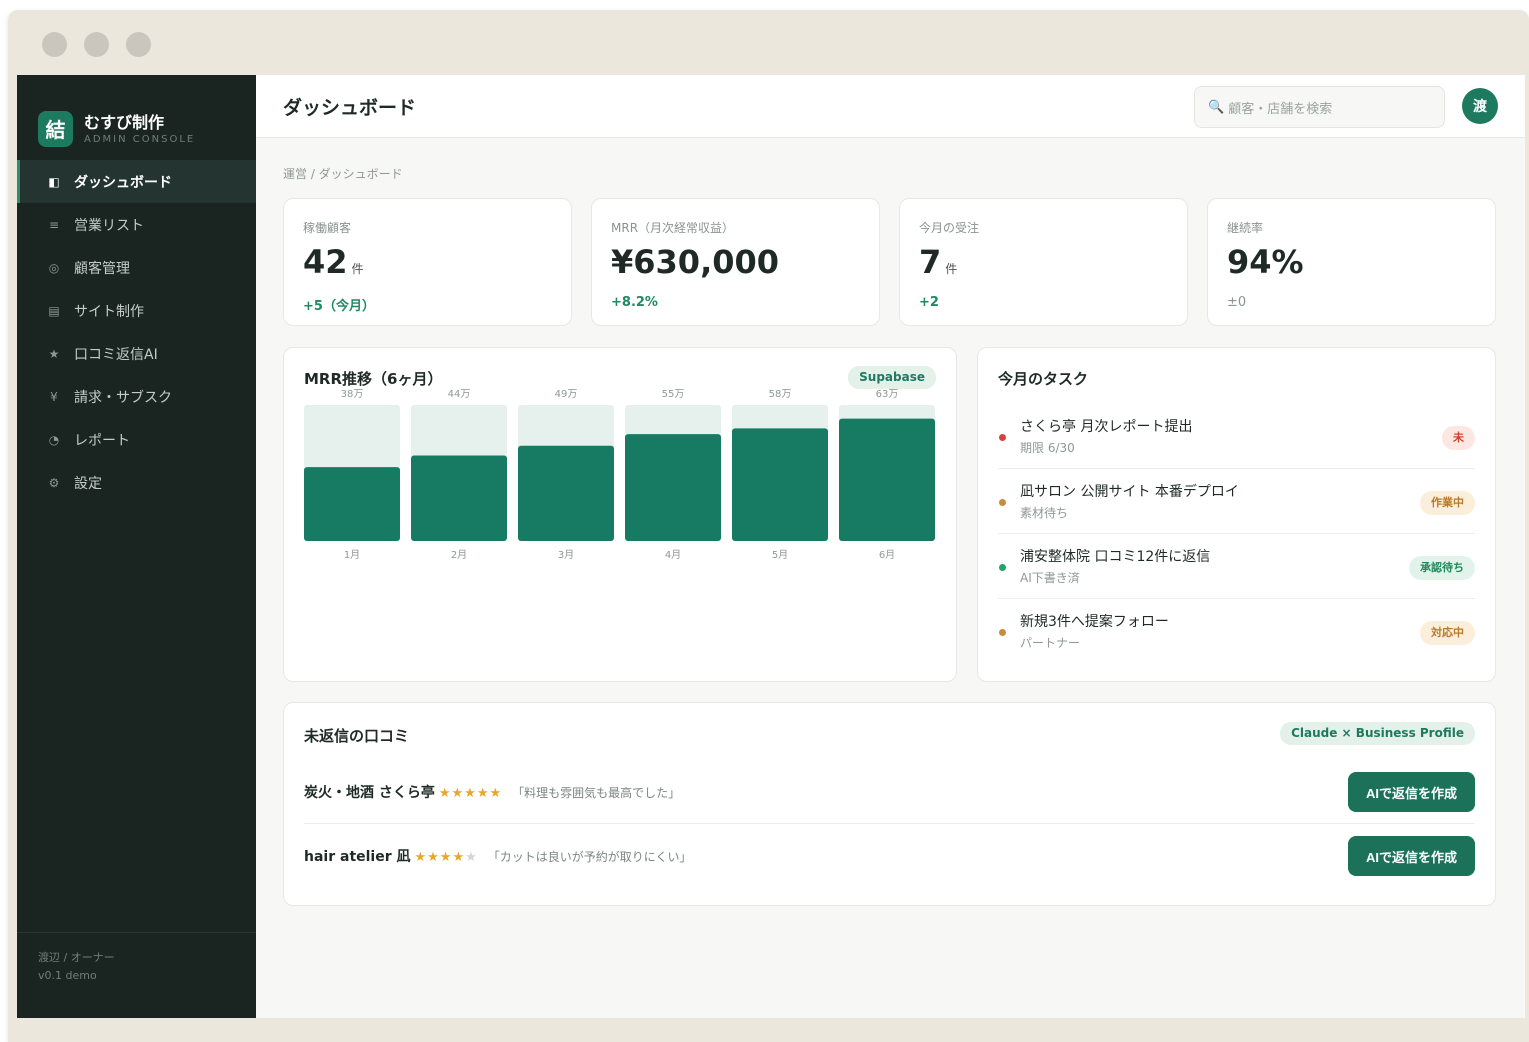  I want to click on kpi-value: 7件, so click(938, 262).